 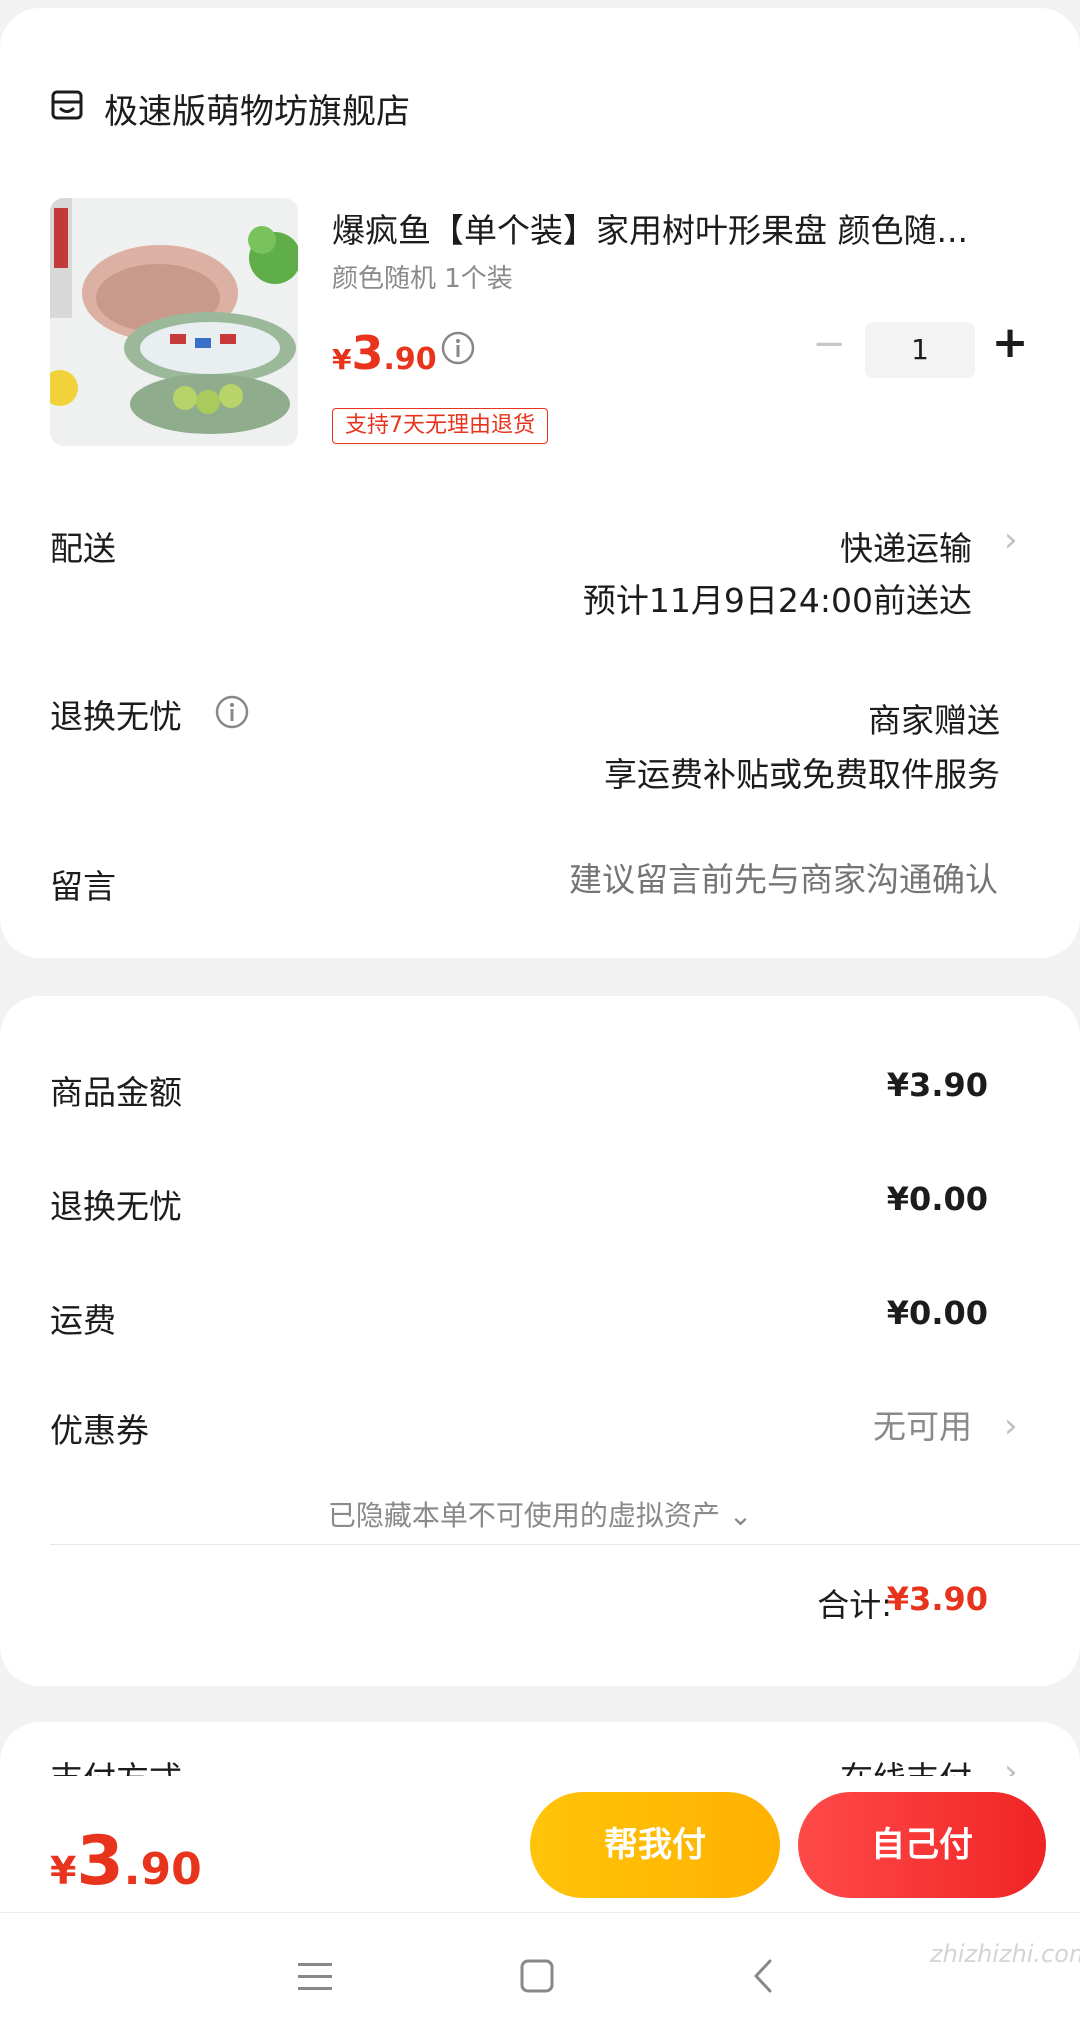 I want to click on after-sale-fee-value: ¥0.00, so click(x=937, y=1199).